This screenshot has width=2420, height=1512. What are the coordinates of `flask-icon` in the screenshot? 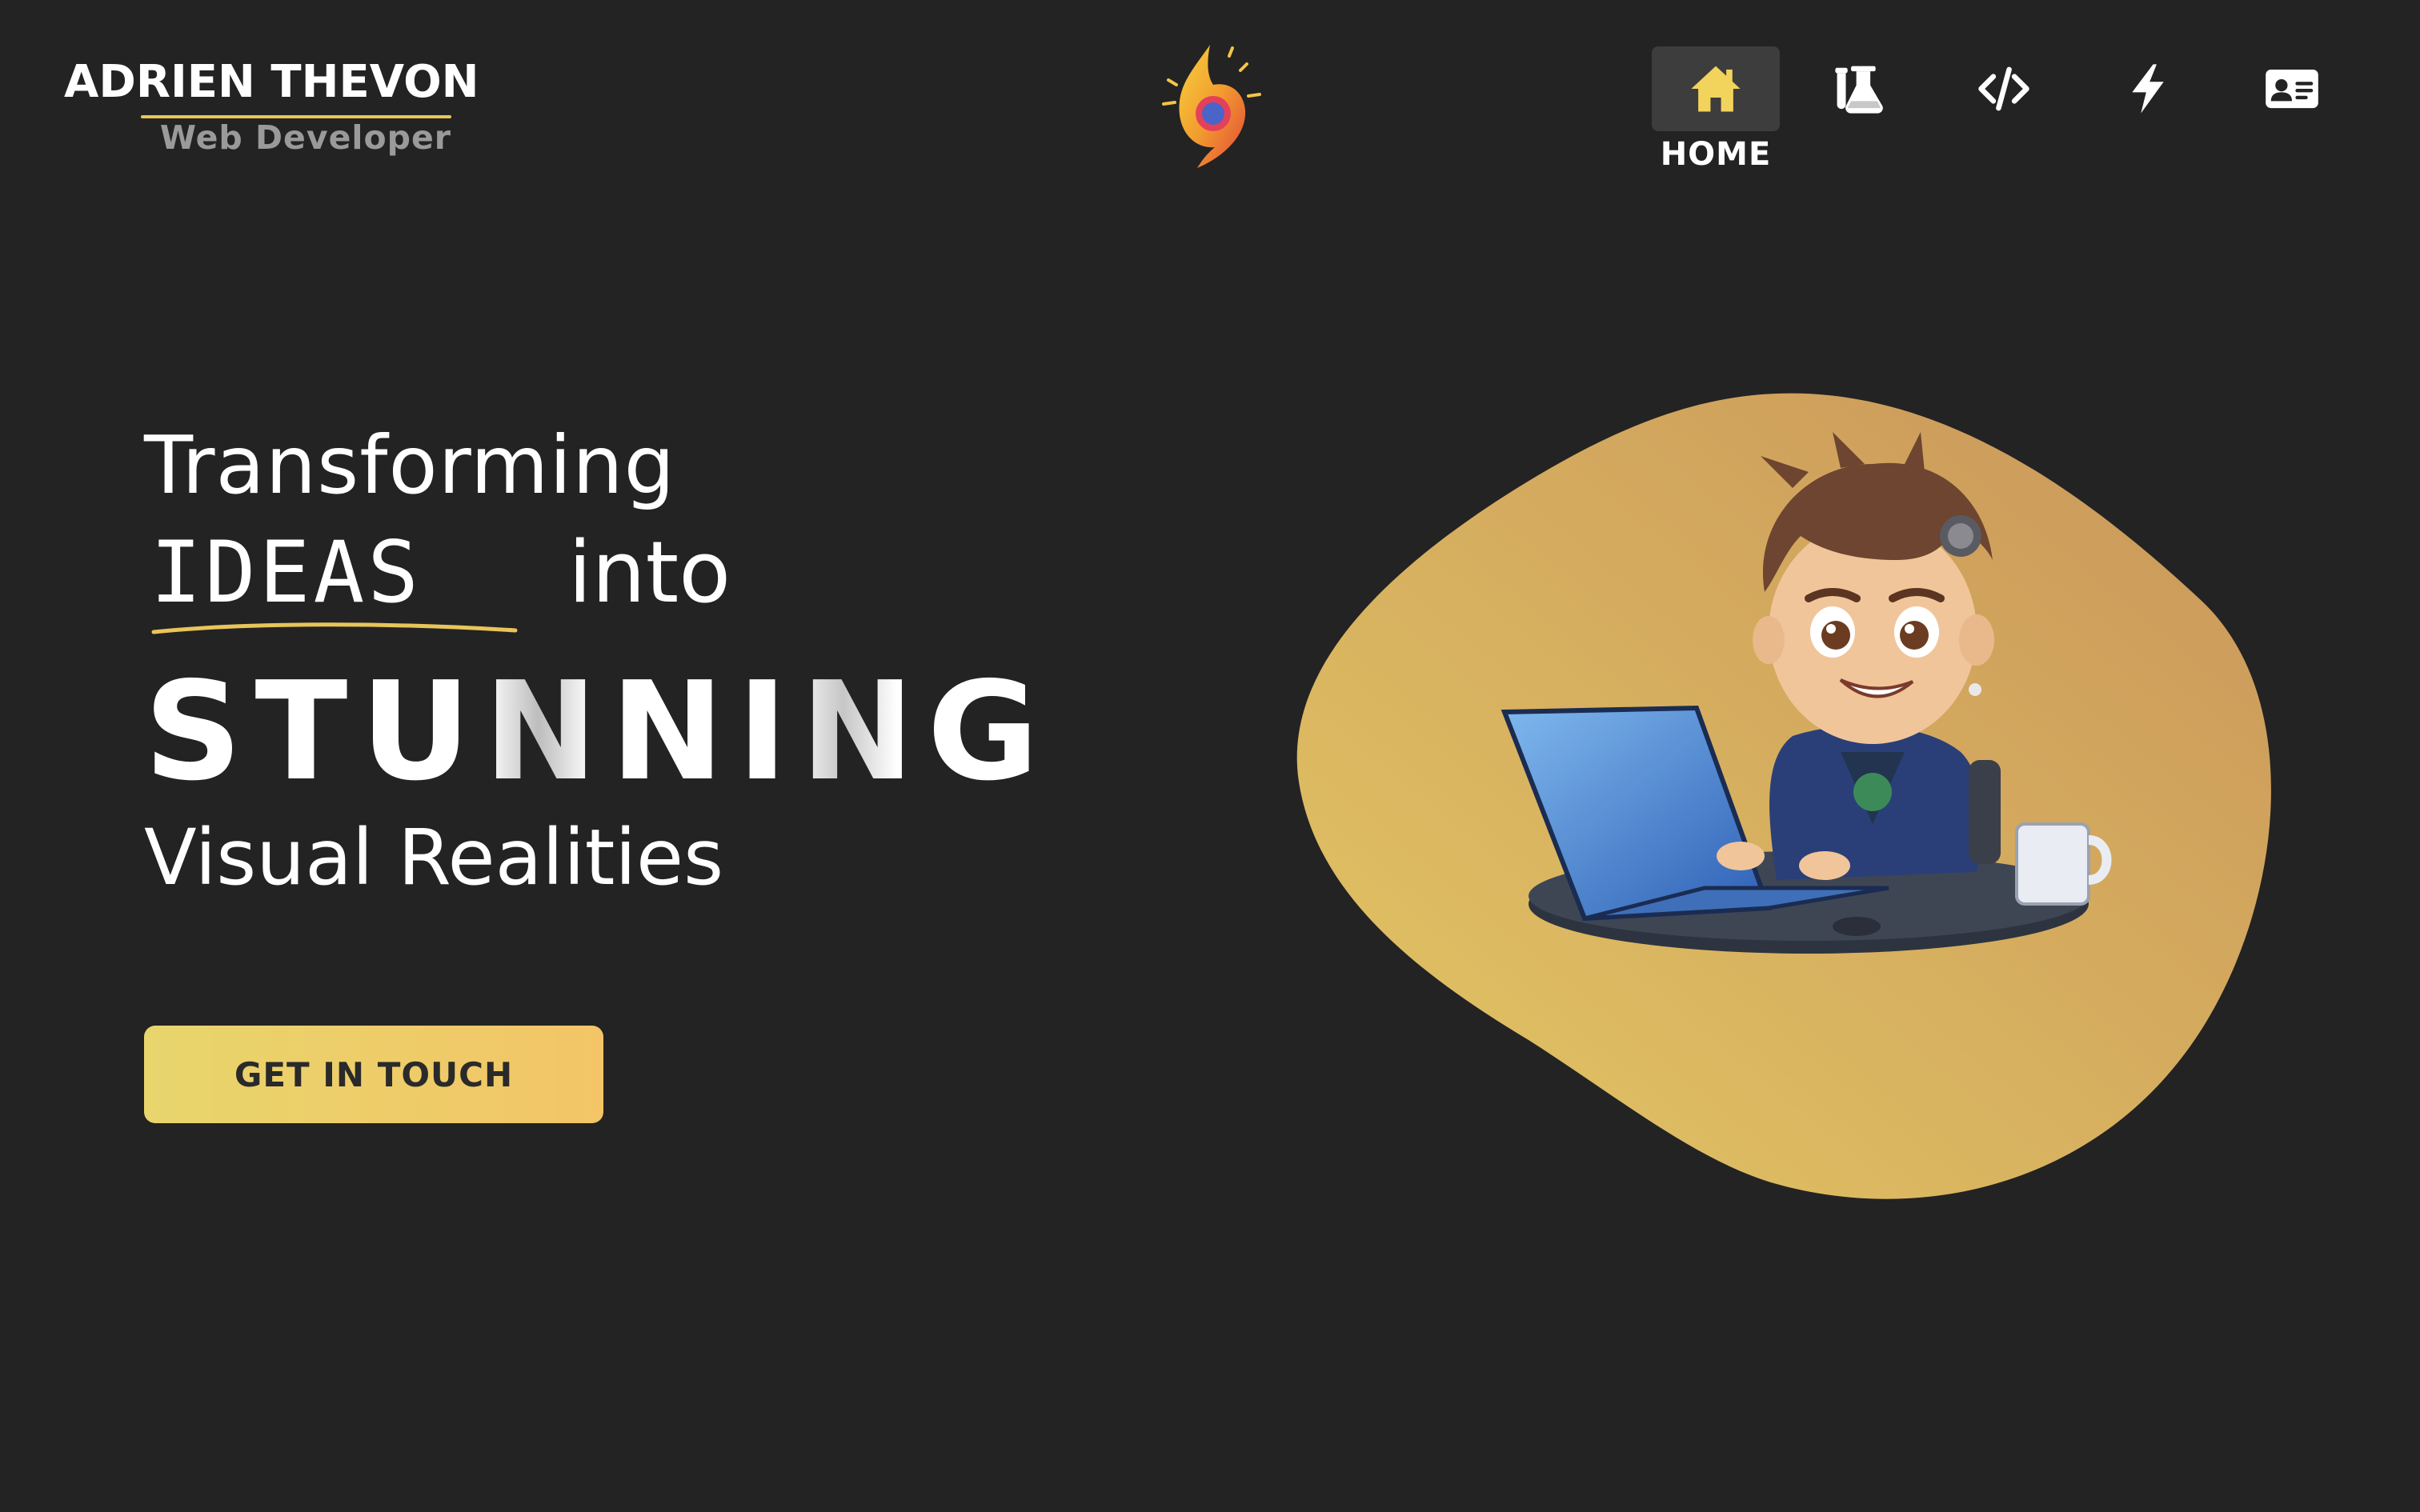 It's located at (1859, 90).